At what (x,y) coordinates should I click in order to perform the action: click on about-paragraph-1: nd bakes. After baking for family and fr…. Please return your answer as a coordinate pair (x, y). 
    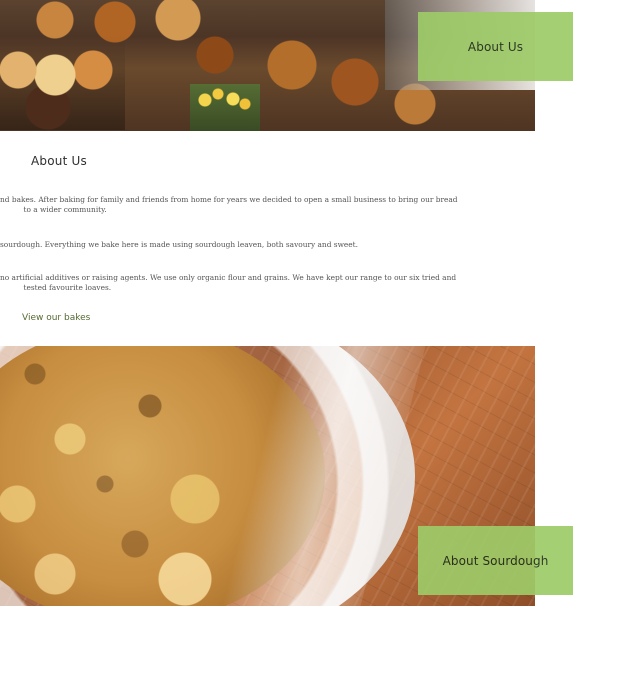
    Looking at the image, I should click on (229, 204).